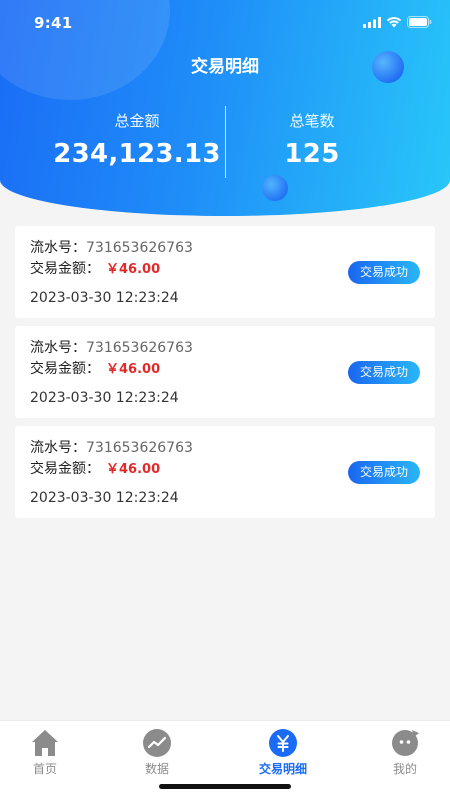 The image size is (450, 800). Describe the element at coordinates (225, 22) in the screenshot. I see `status-bar: 9:41` at that location.